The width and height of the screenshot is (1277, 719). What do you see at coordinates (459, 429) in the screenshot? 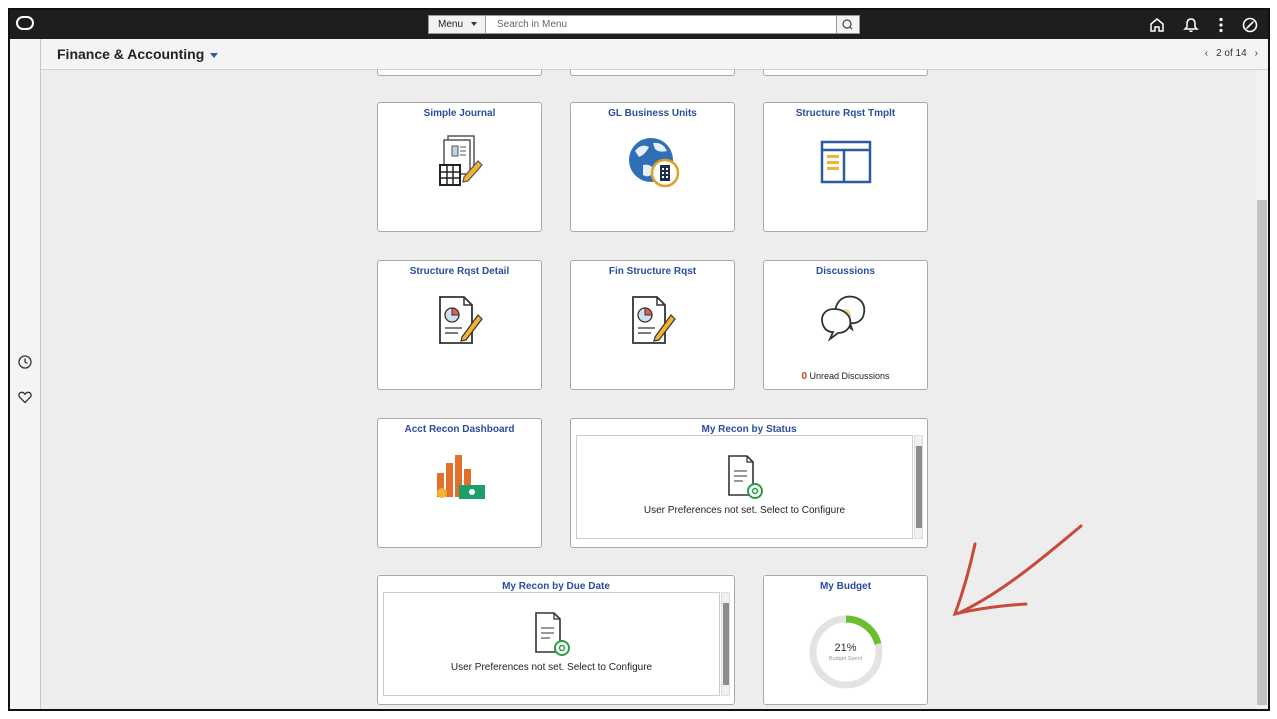
I see `tile-title: Acct Recon Dashboard` at bounding box center [459, 429].